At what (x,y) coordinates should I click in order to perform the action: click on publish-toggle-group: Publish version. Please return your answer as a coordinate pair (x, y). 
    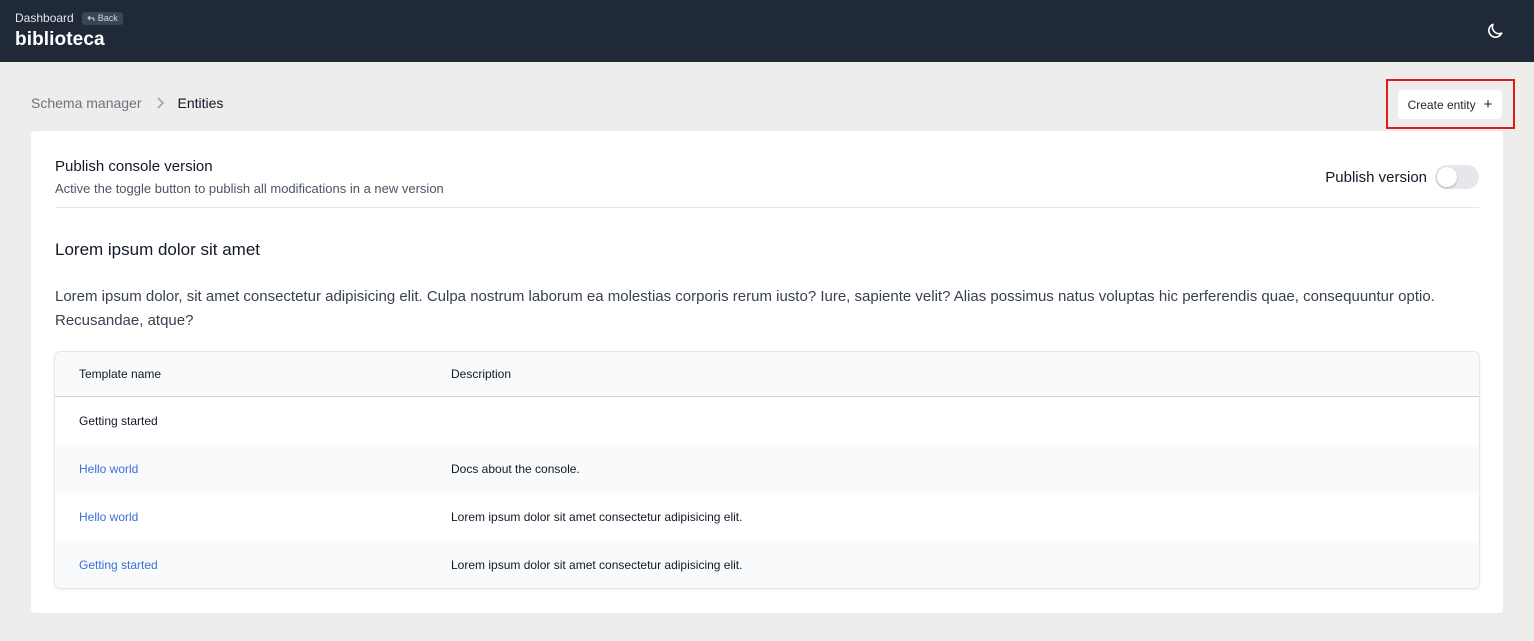
    Looking at the image, I should click on (1402, 177).